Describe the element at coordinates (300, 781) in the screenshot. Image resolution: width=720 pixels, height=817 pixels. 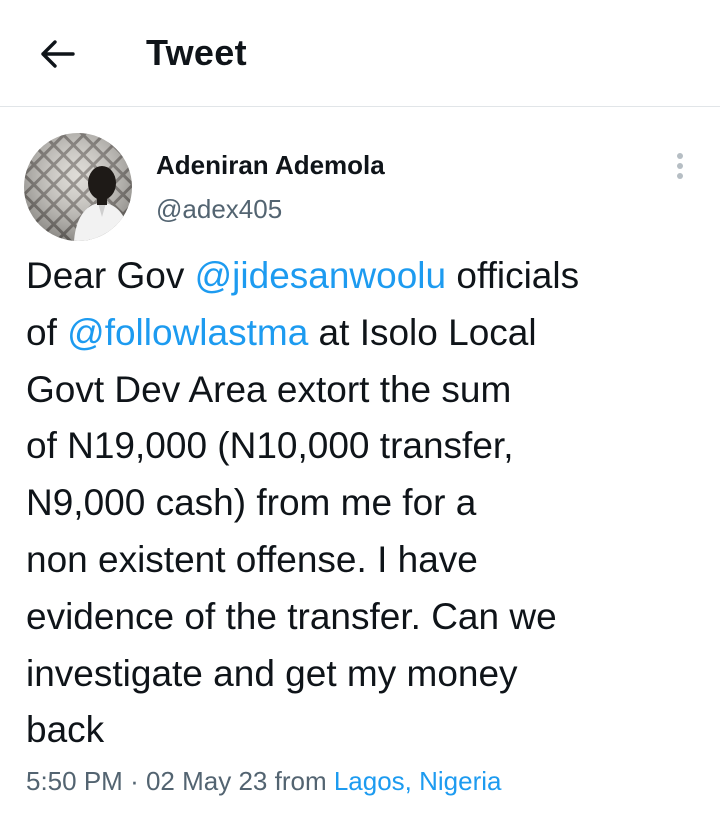
I see `from-label: from` at that location.